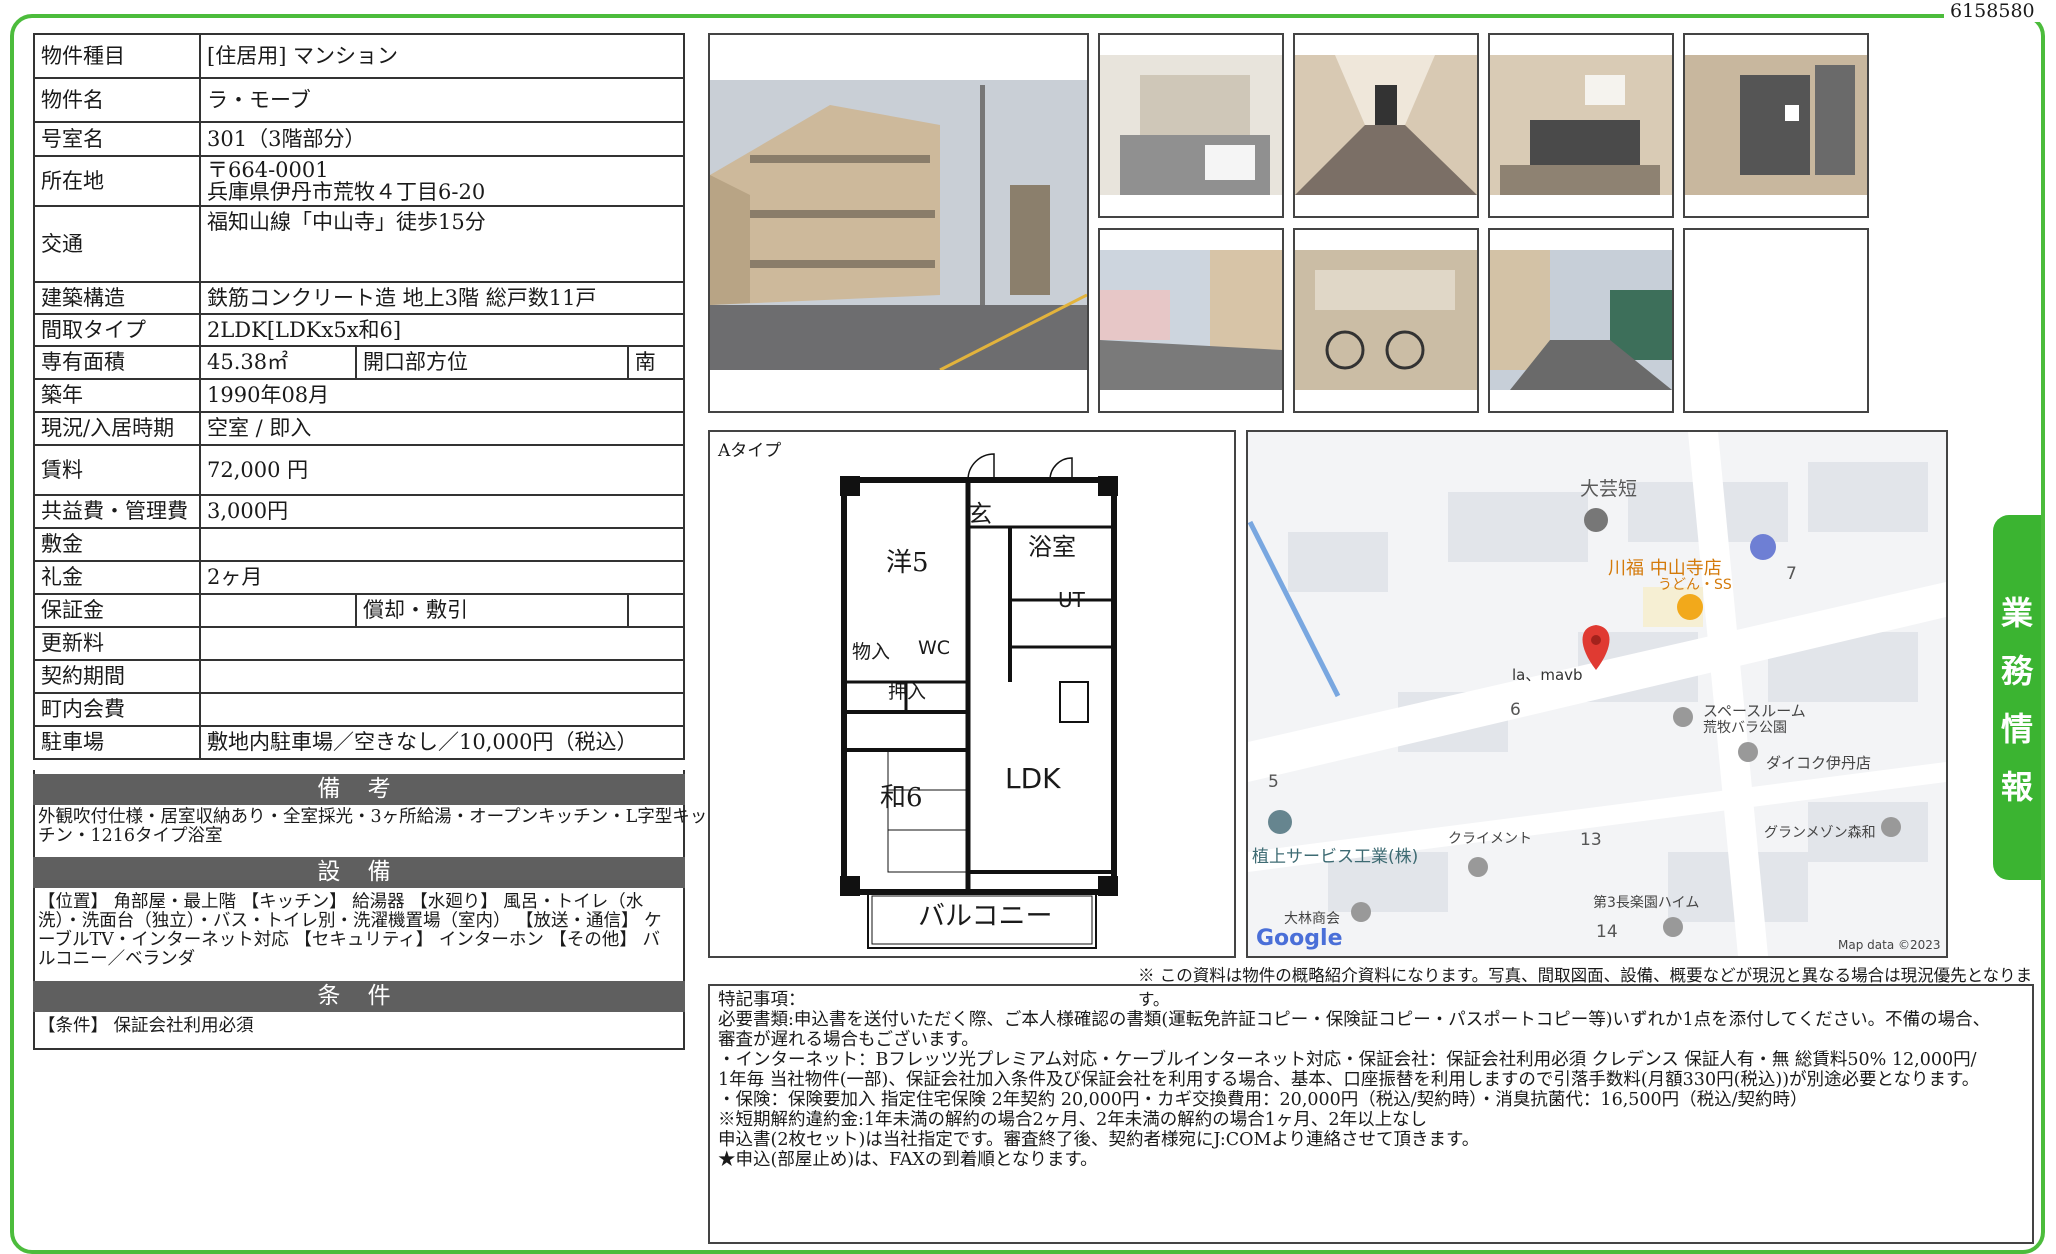 The image size is (2056, 1254). What do you see at coordinates (1386, 125) in the screenshot?
I see `hallway-photo` at bounding box center [1386, 125].